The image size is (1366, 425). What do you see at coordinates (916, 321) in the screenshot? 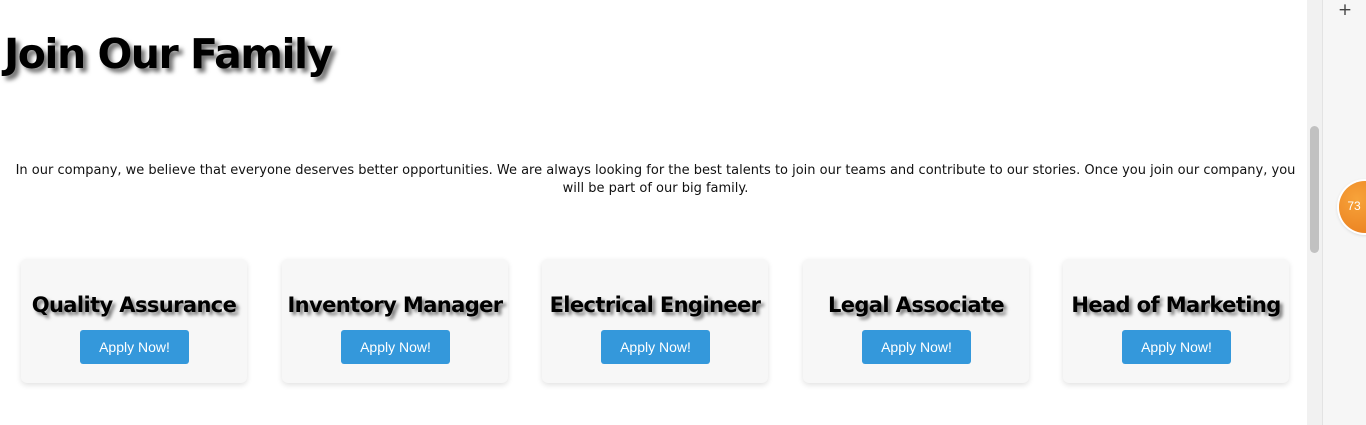
I see `job-card-legal-associate: Legal Associate Apply Now!` at bounding box center [916, 321].